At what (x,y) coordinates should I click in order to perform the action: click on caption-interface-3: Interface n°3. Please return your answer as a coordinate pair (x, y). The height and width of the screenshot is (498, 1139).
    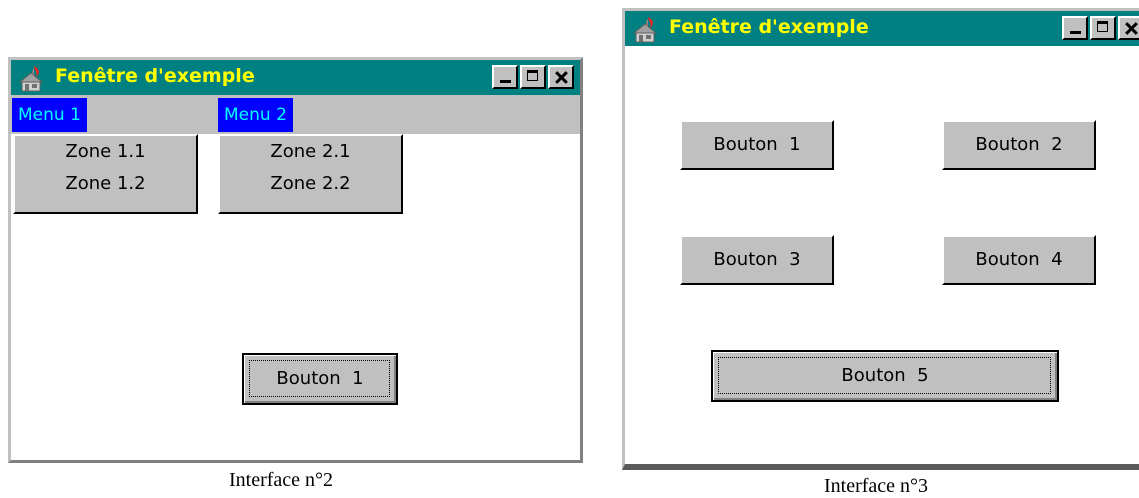
    Looking at the image, I should click on (876, 486).